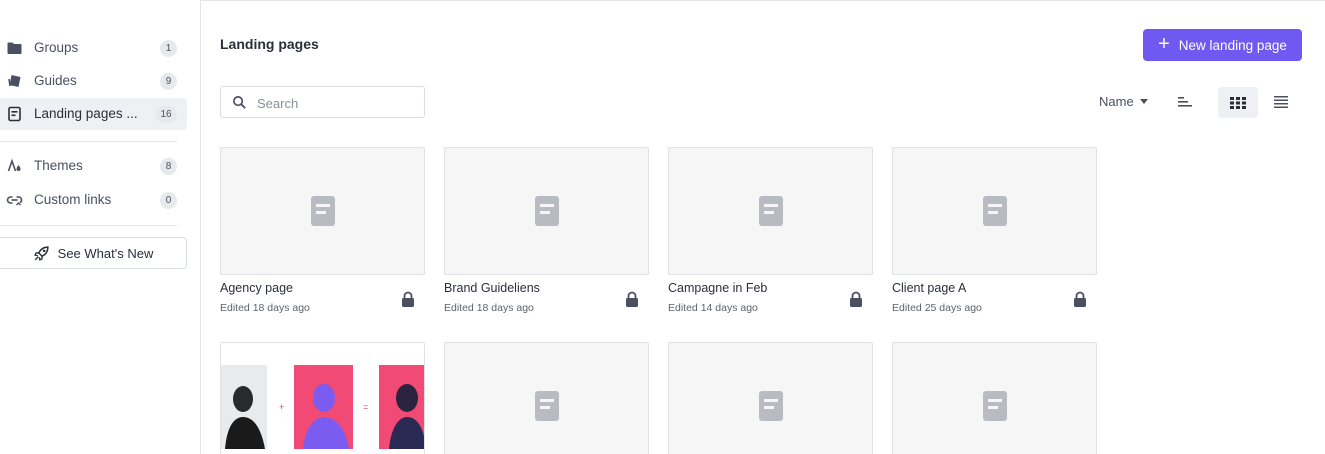 Image resolution: width=1325 pixels, height=454 pixels. What do you see at coordinates (93, 48) in the screenshot?
I see `sidebar-item-groups: Groups 1` at bounding box center [93, 48].